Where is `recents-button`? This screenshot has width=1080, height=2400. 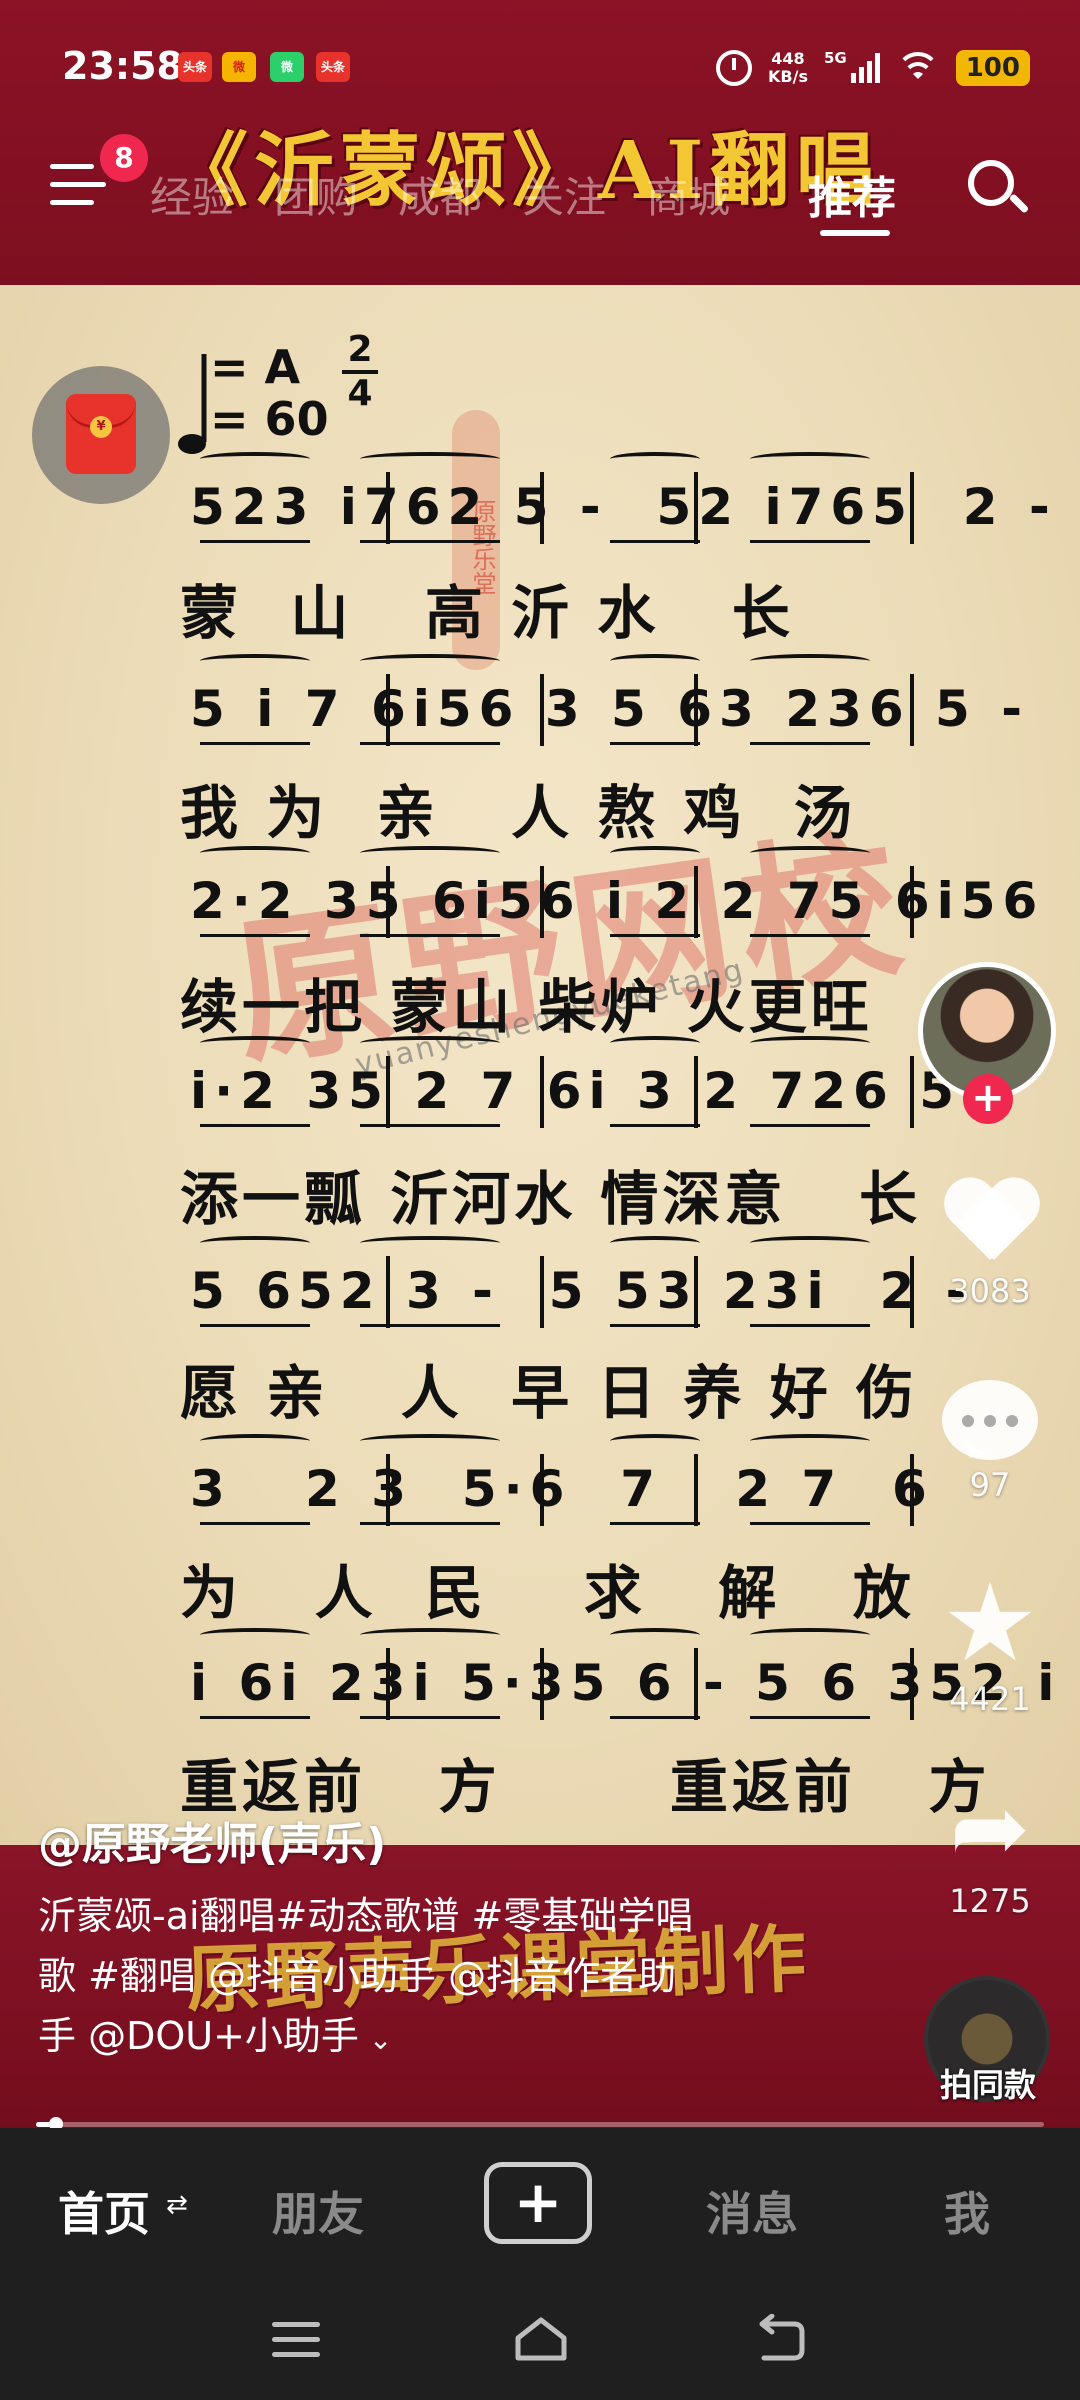 recents-button is located at coordinates (296, 2340).